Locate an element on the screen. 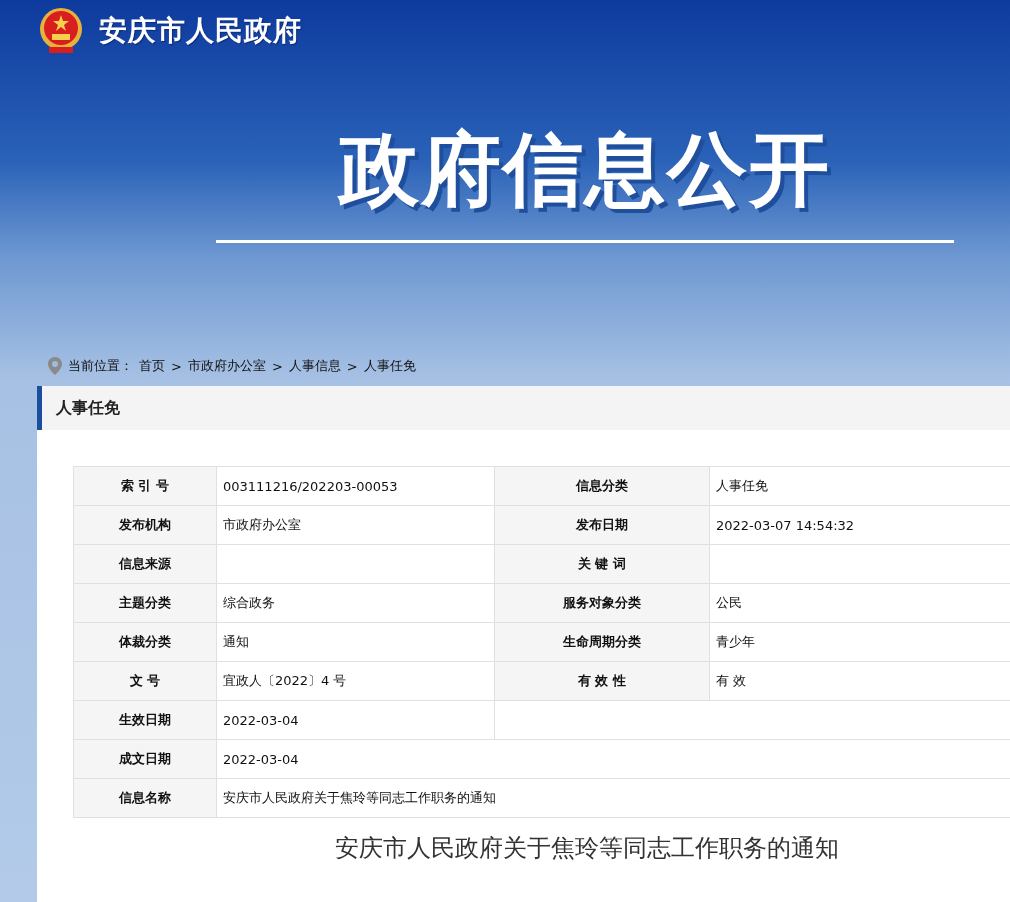 The image size is (1010, 902). field-label: 信息分类 is located at coordinates (602, 486).